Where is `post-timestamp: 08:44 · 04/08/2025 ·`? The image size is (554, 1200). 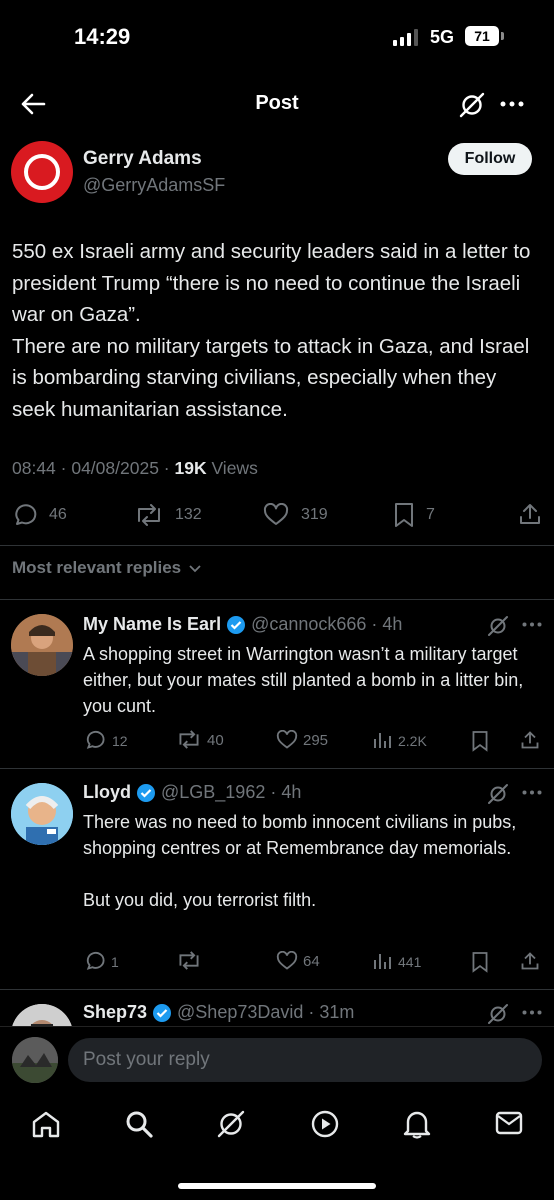 post-timestamp: 08:44 · 04/08/2025 · is located at coordinates (93, 468).